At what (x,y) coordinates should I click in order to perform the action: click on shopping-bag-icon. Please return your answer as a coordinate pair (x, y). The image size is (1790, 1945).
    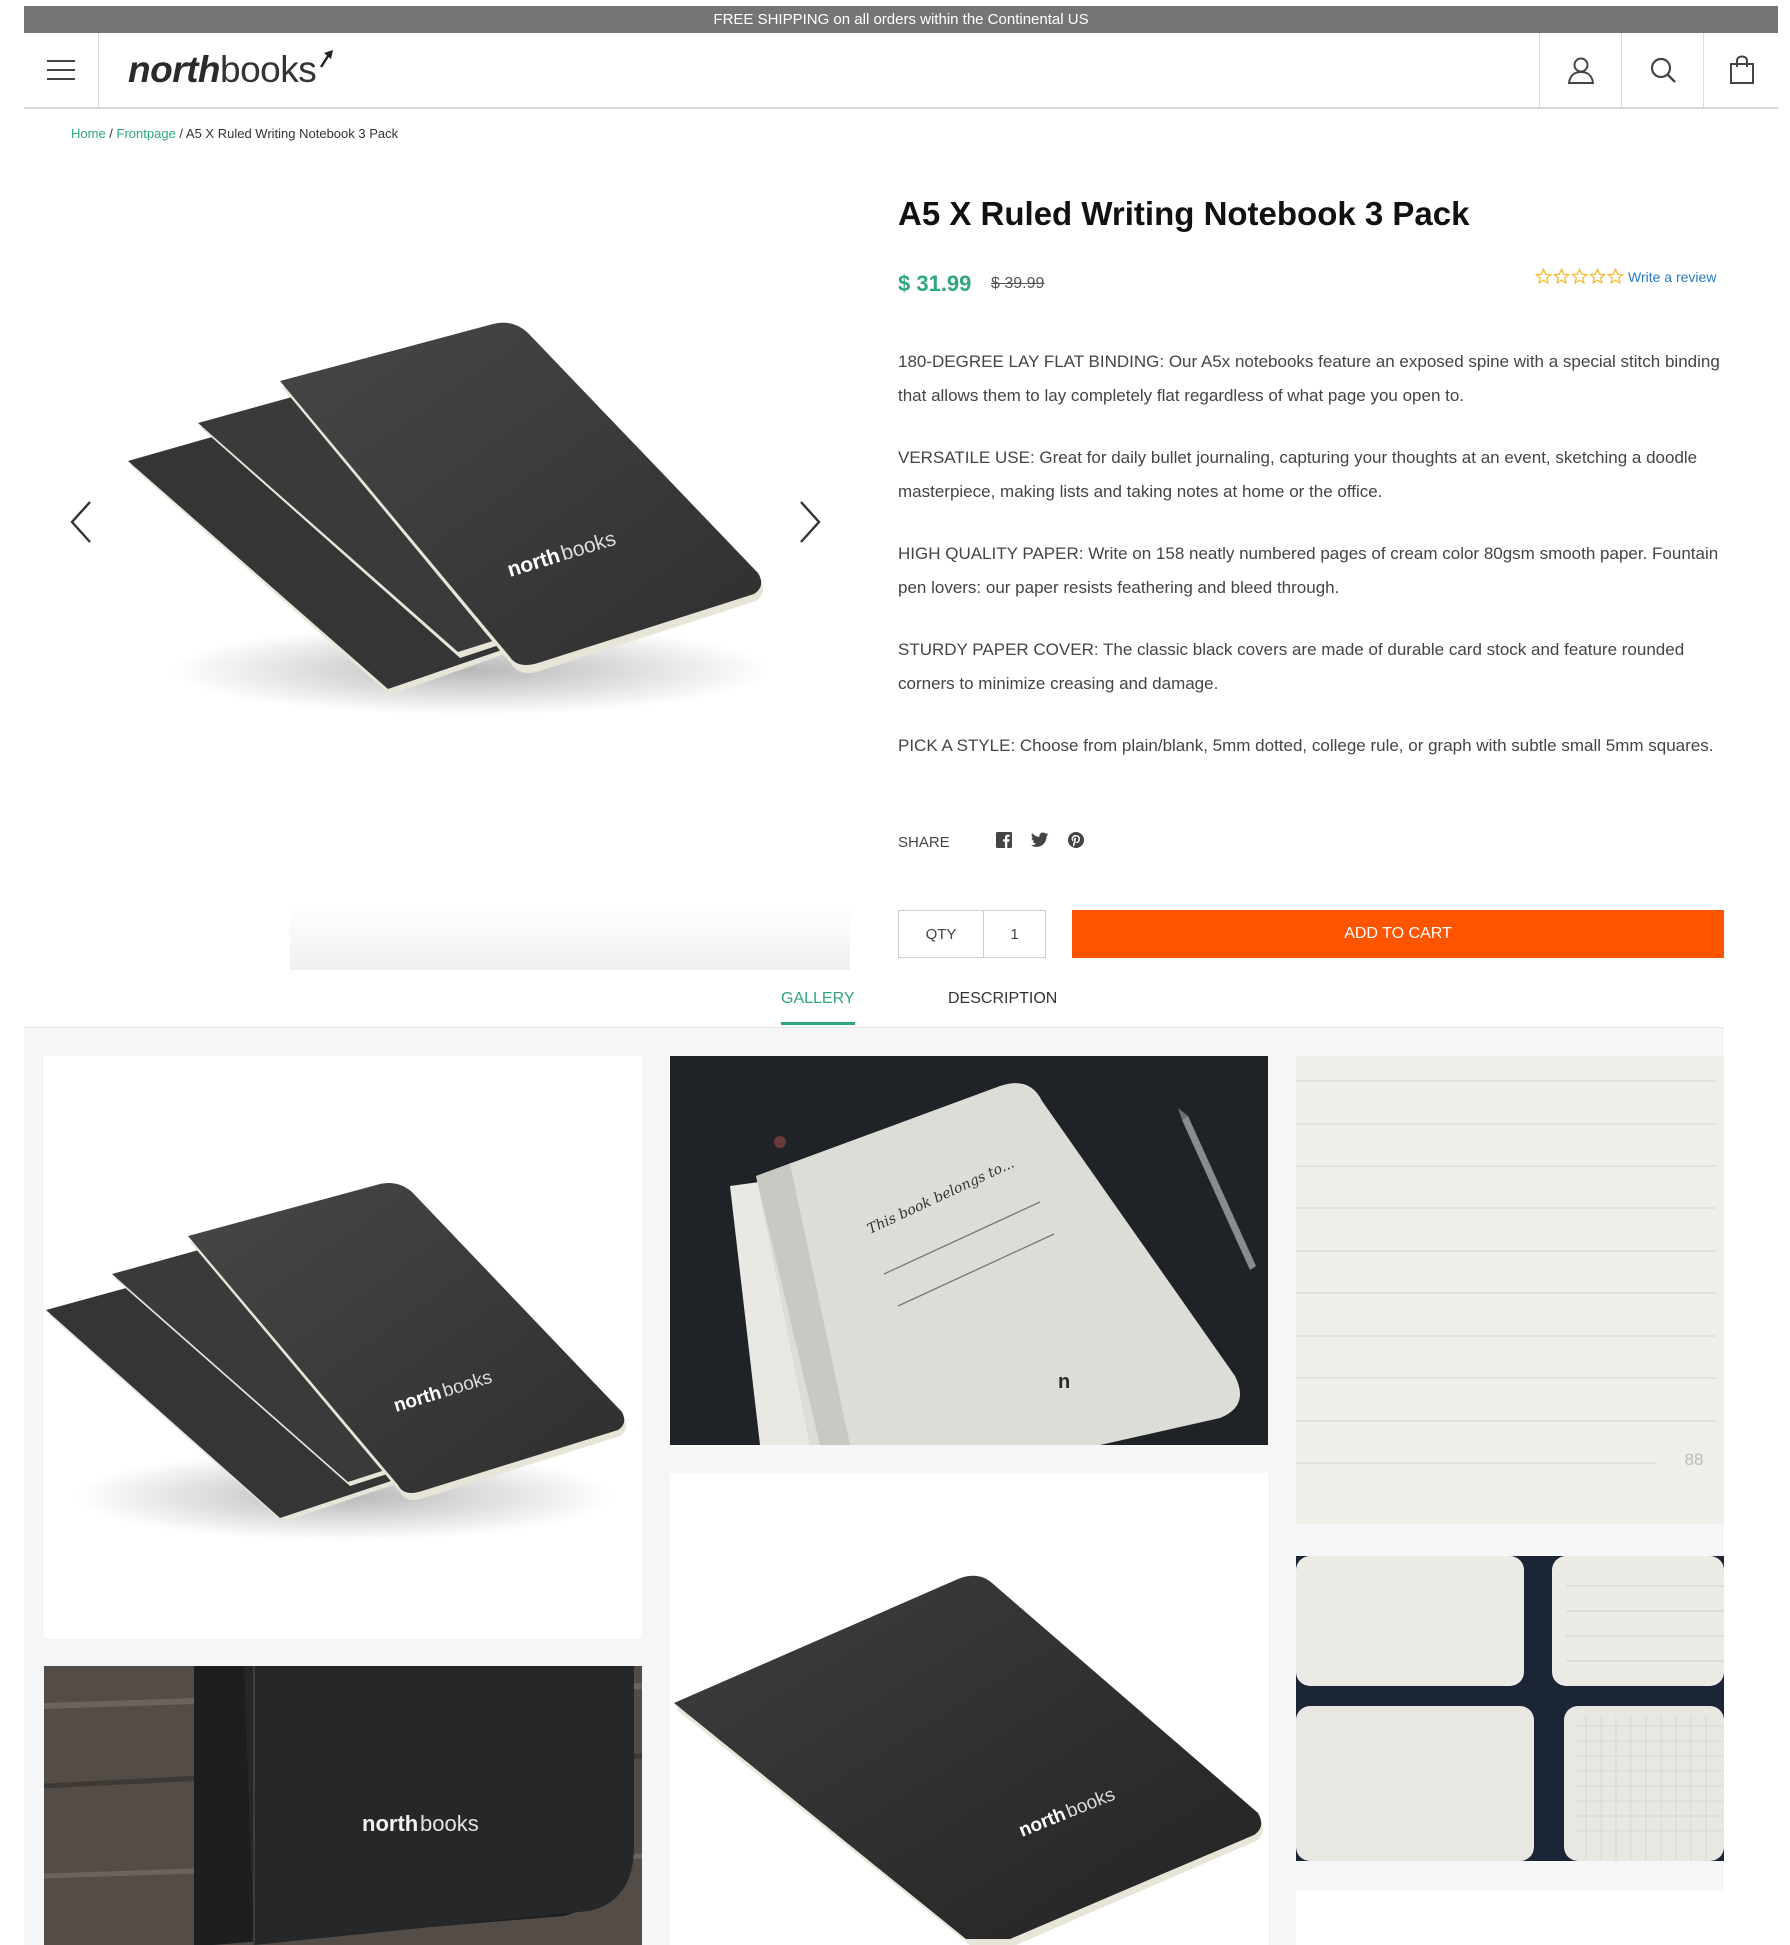
    Looking at the image, I should click on (1741, 69).